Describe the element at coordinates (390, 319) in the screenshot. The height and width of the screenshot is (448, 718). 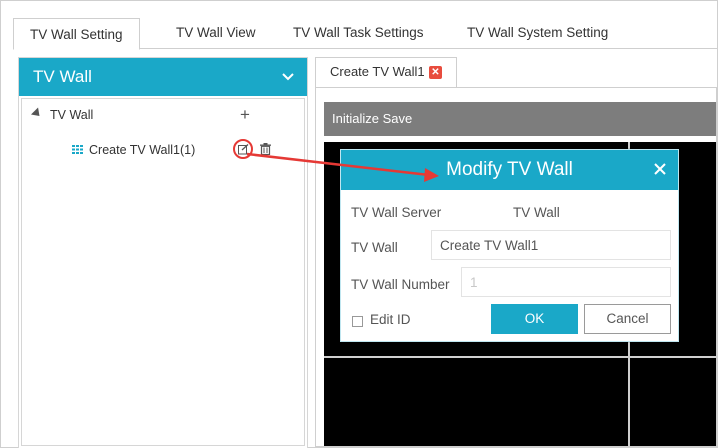
I see `edit-id-label: Edit ID` at that location.